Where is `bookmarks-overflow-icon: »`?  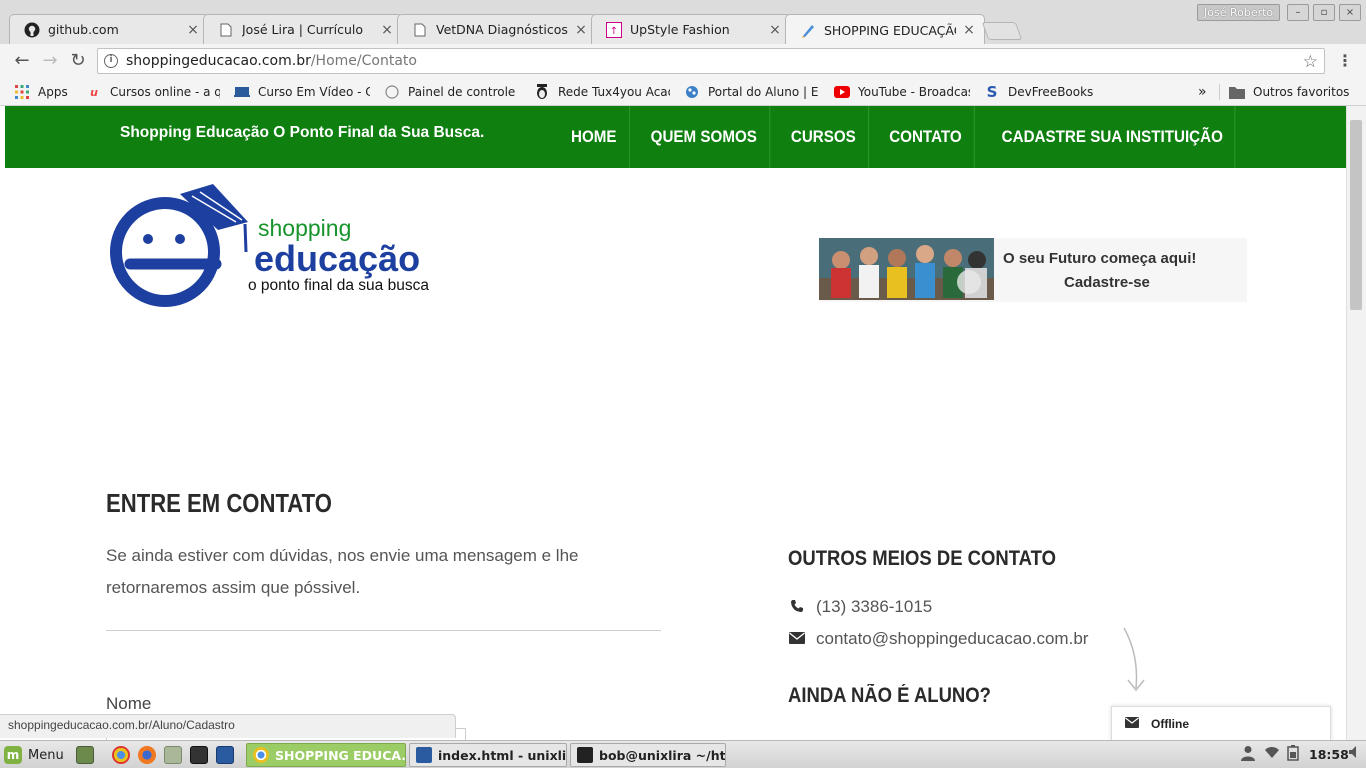
bookmarks-overflow-icon: » is located at coordinates (1206, 92).